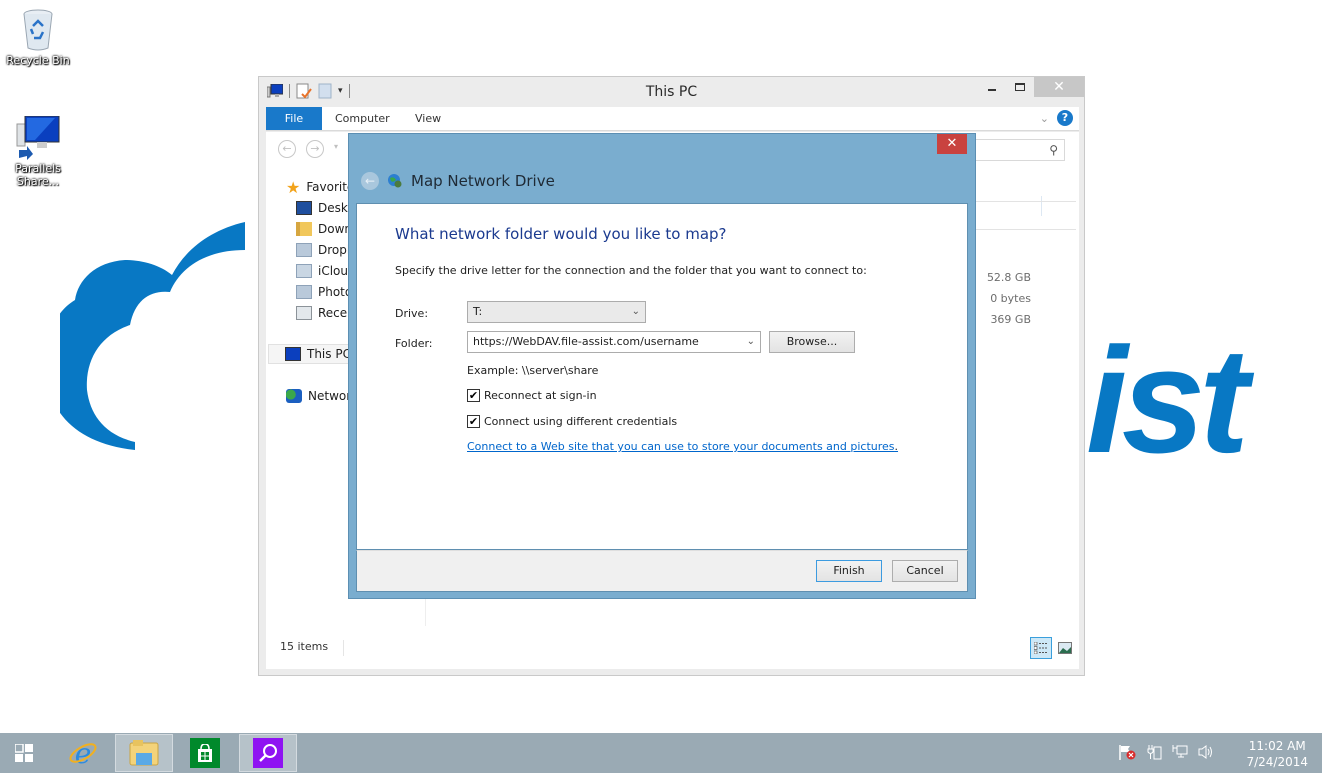 The height and width of the screenshot is (773, 1322). Describe the element at coordinates (1010, 319) in the screenshot. I see `drive-size: 369 GB` at that location.